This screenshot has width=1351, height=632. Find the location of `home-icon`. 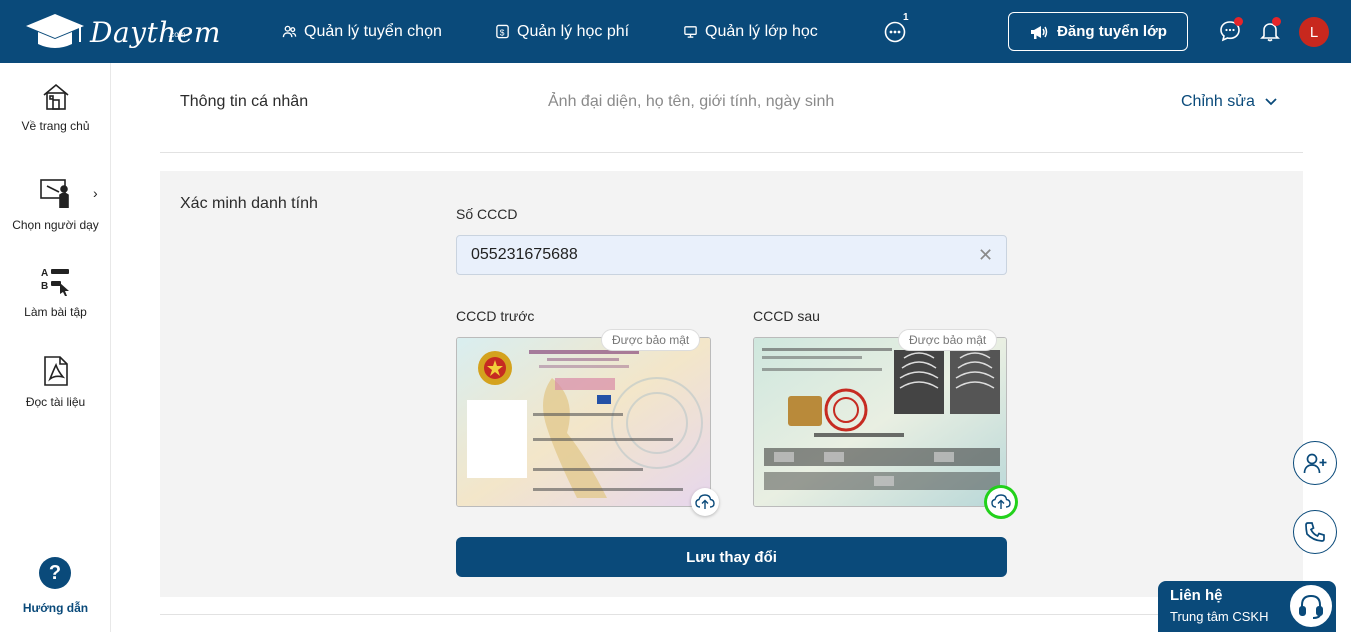

home-icon is located at coordinates (55, 96).